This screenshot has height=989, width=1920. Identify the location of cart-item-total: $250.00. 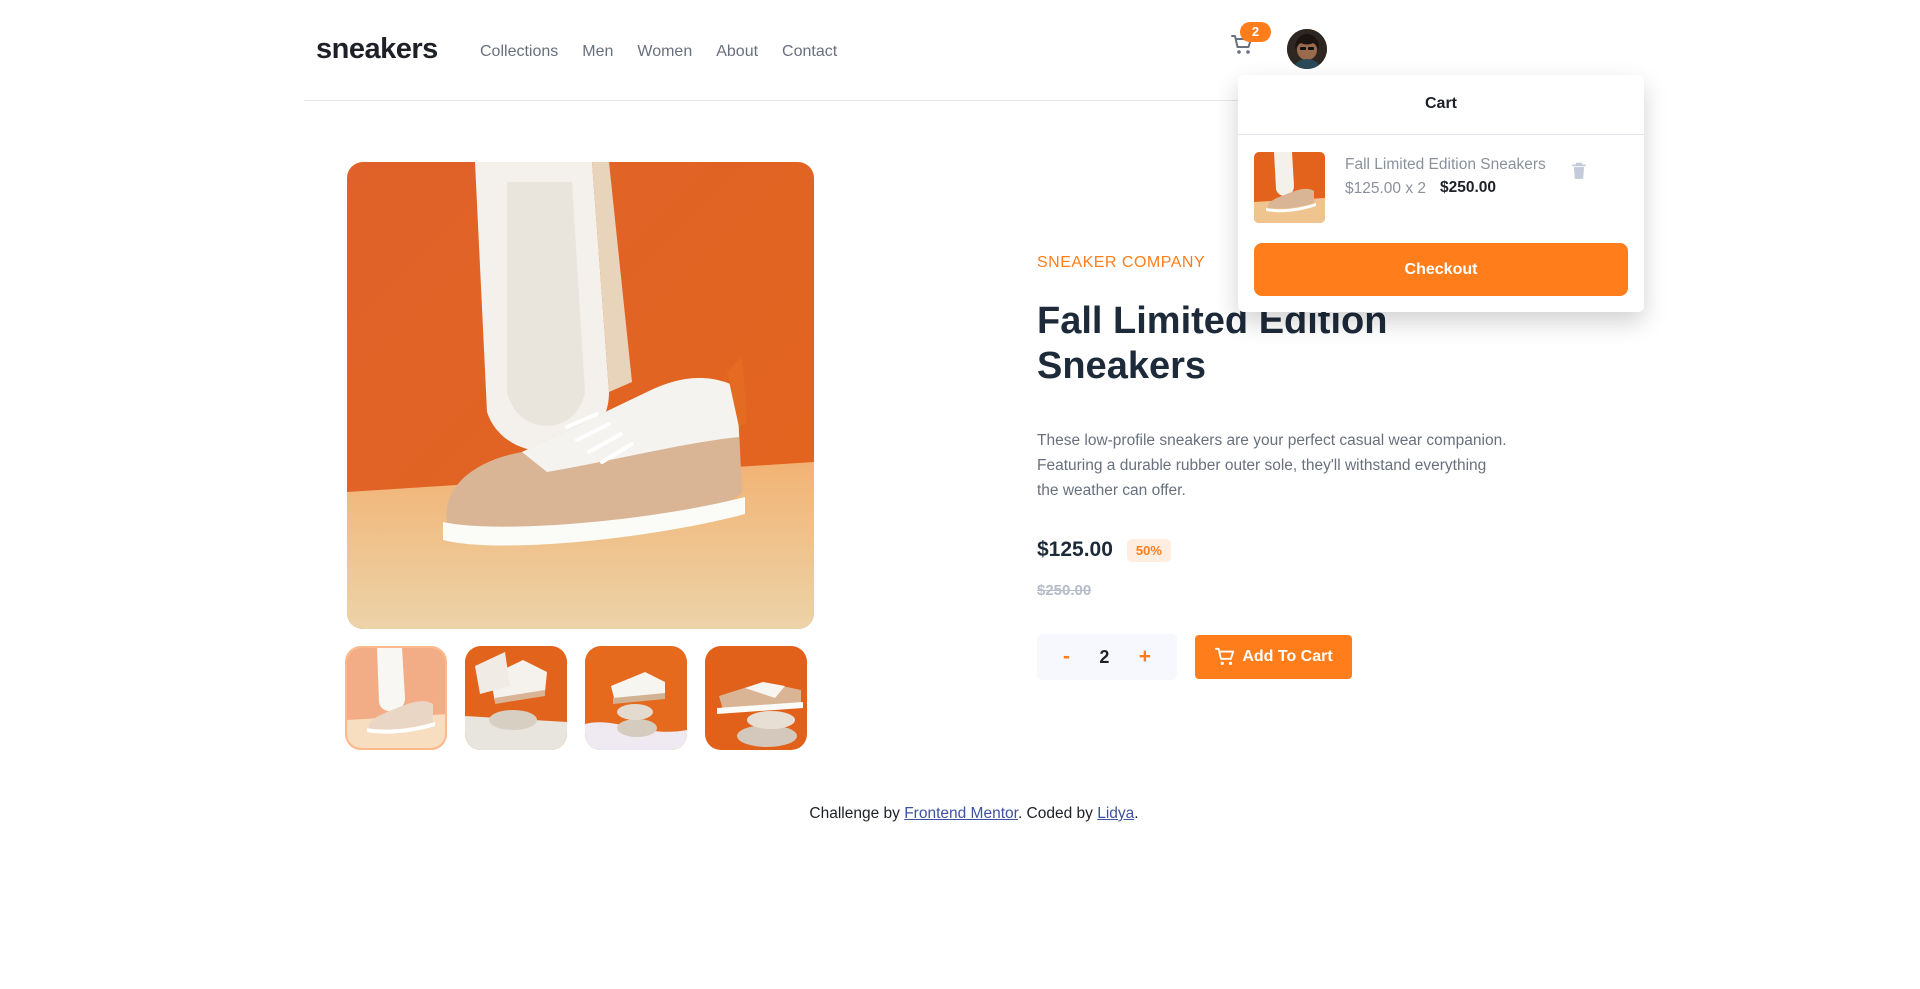
(1468, 187).